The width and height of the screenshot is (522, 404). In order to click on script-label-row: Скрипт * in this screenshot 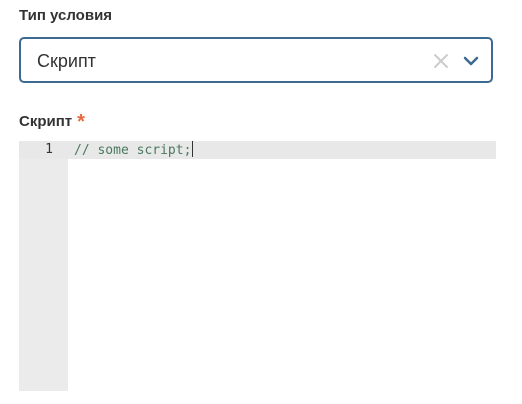, I will do `click(52, 122)`.